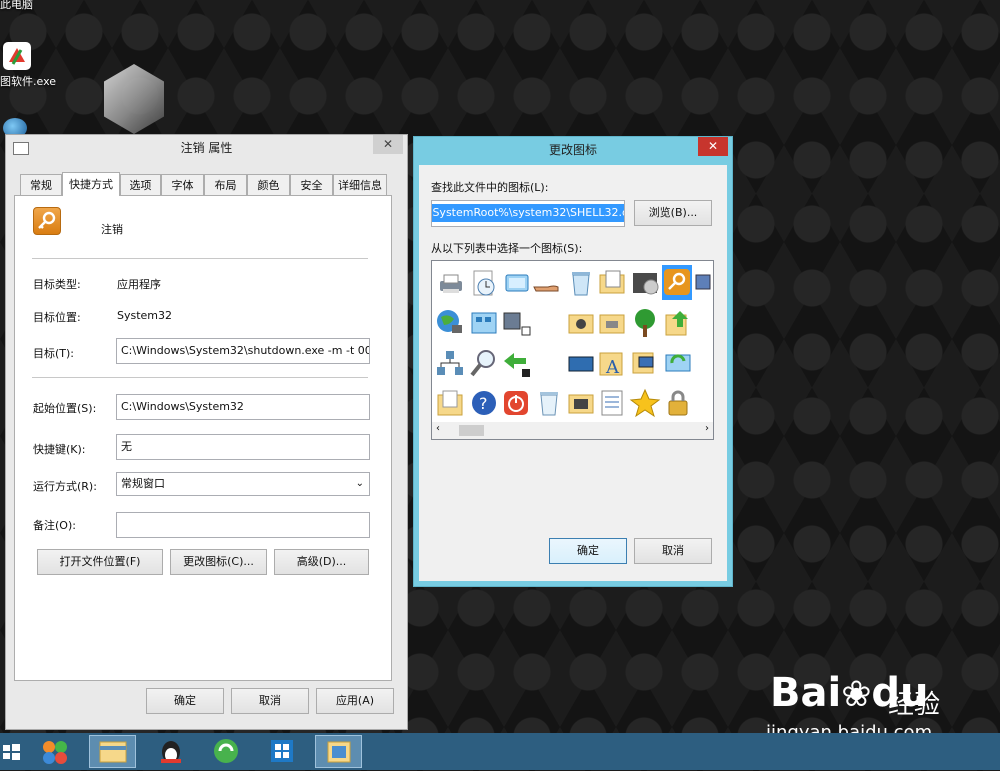 Image resolution: width=1000 pixels, height=771 pixels. I want to click on properties-ok-button: 确定, so click(185, 701).